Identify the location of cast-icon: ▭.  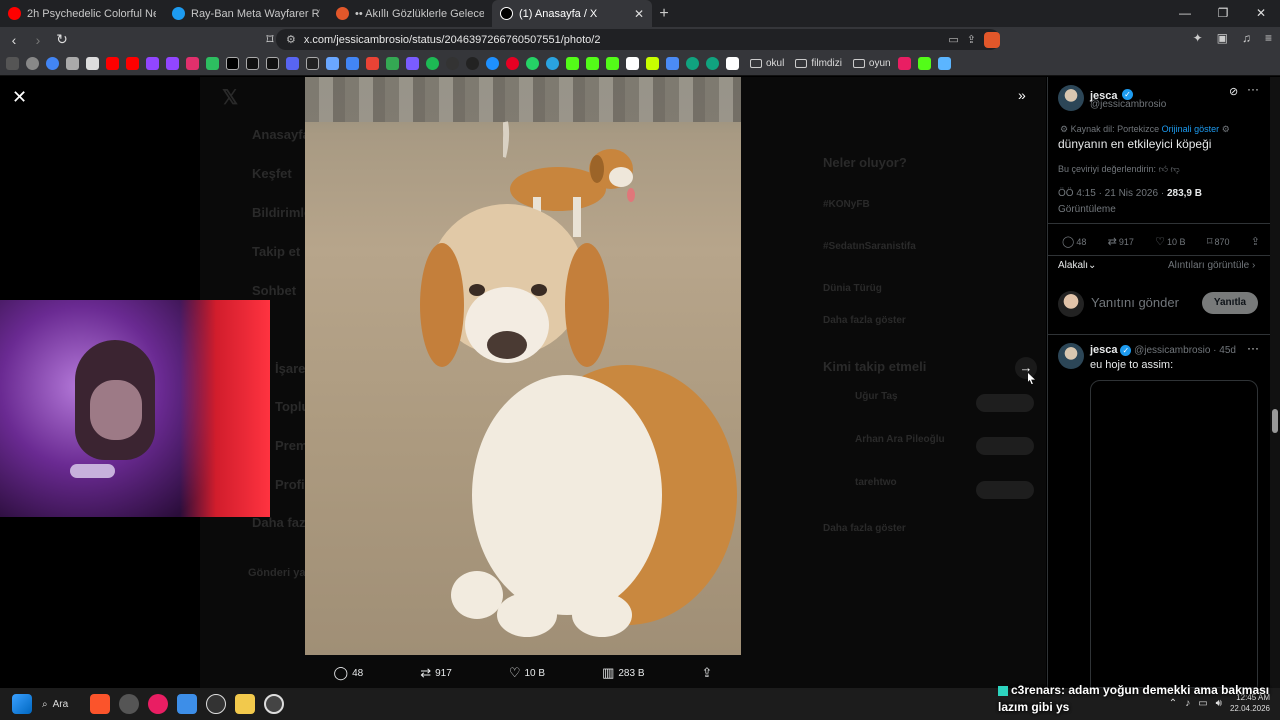
(953, 39).